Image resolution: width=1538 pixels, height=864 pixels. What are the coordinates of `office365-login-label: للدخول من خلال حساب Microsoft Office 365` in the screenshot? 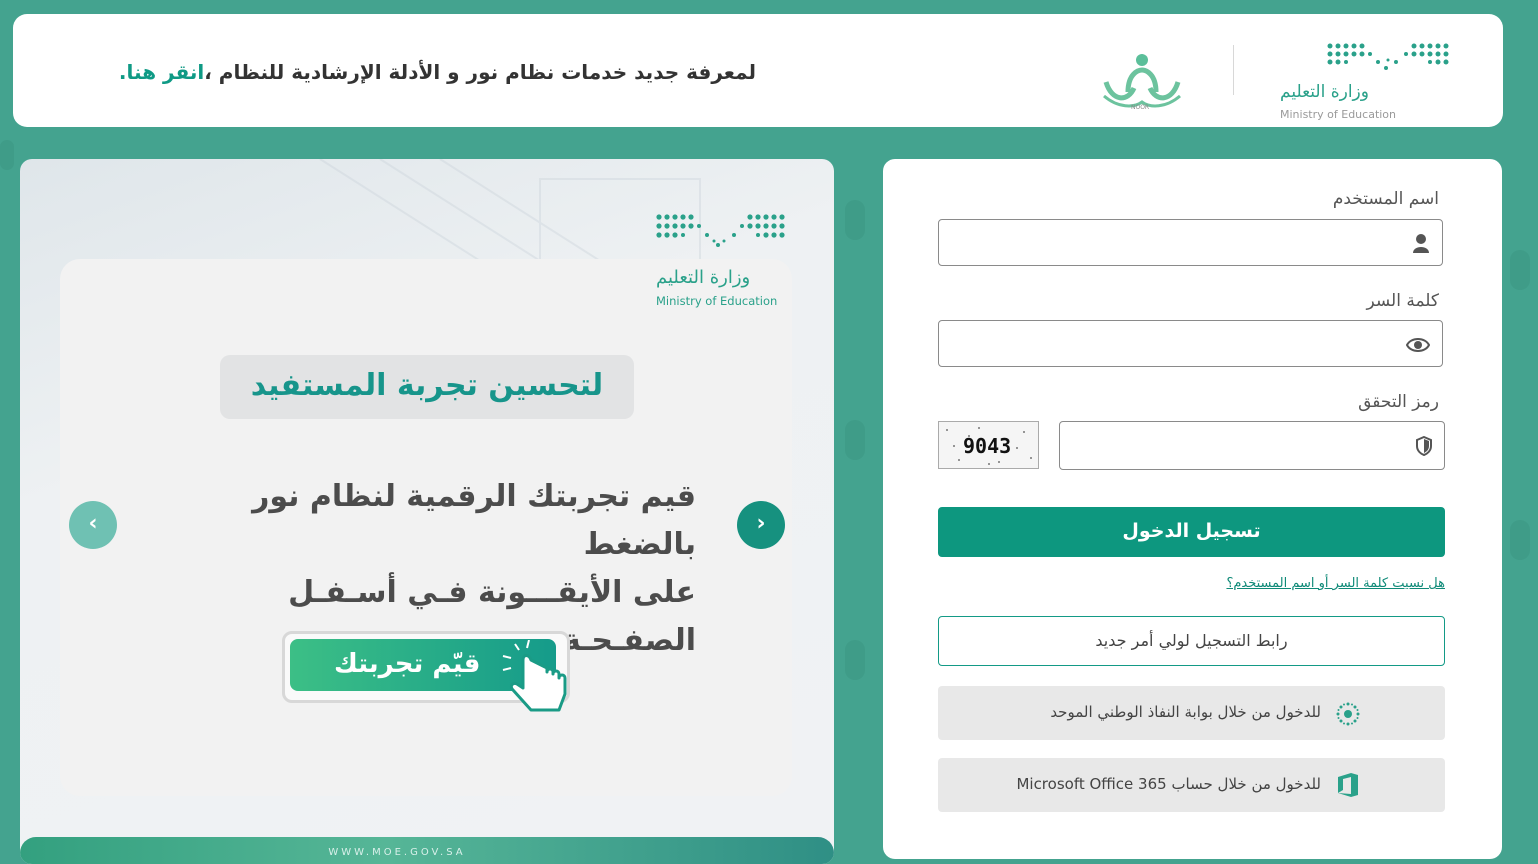 It's located at (1168, 784).